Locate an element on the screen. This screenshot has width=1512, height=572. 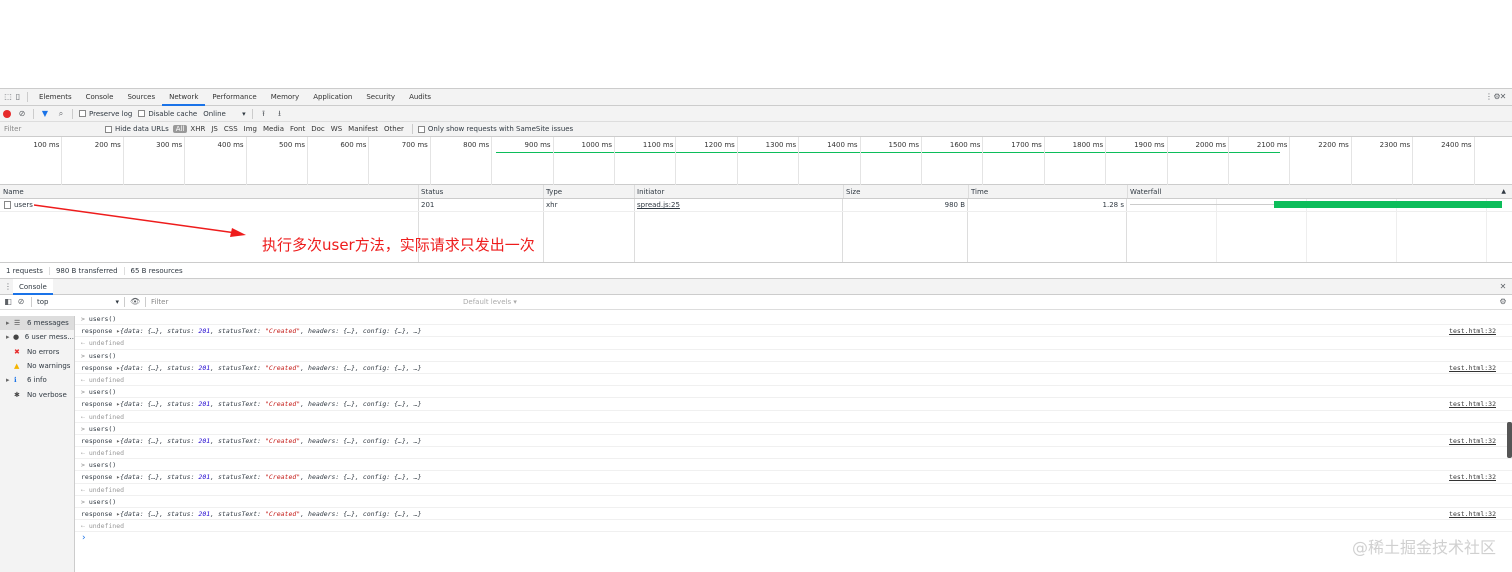
console-filter-input: Filter is located at coordinates (307, 302).